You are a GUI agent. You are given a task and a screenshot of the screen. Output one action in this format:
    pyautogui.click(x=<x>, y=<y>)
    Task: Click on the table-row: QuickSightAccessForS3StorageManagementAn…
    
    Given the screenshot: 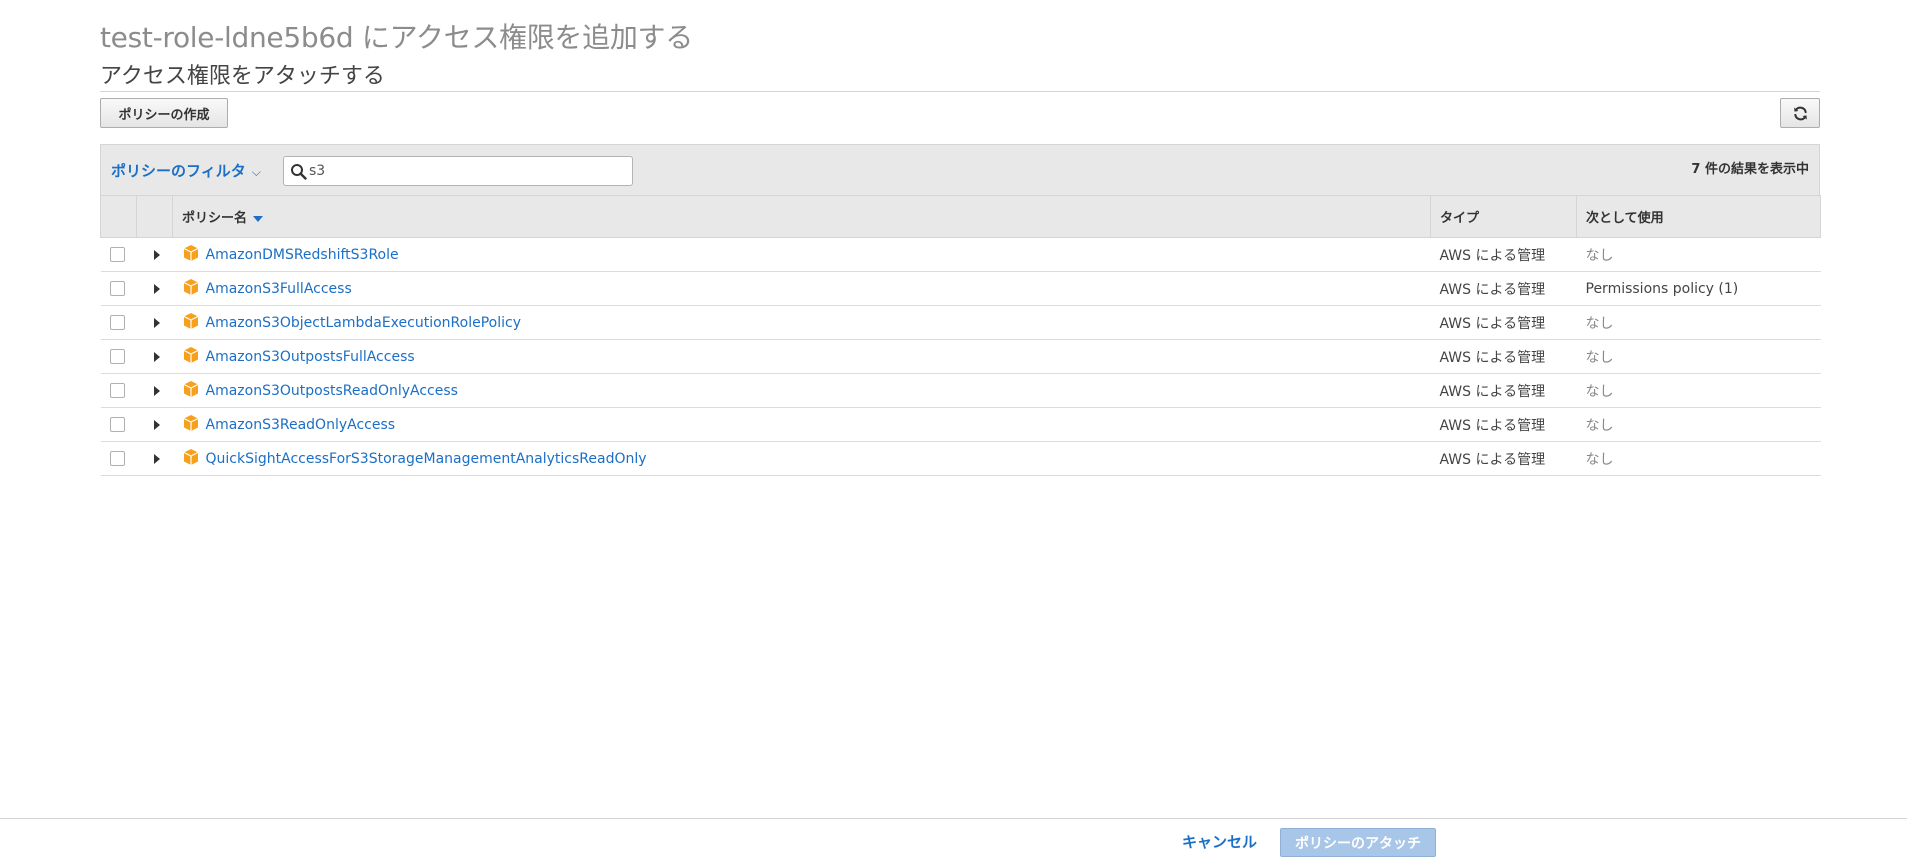 What is the action you would take?
    pyautogui.click(x=960, y=458)
    